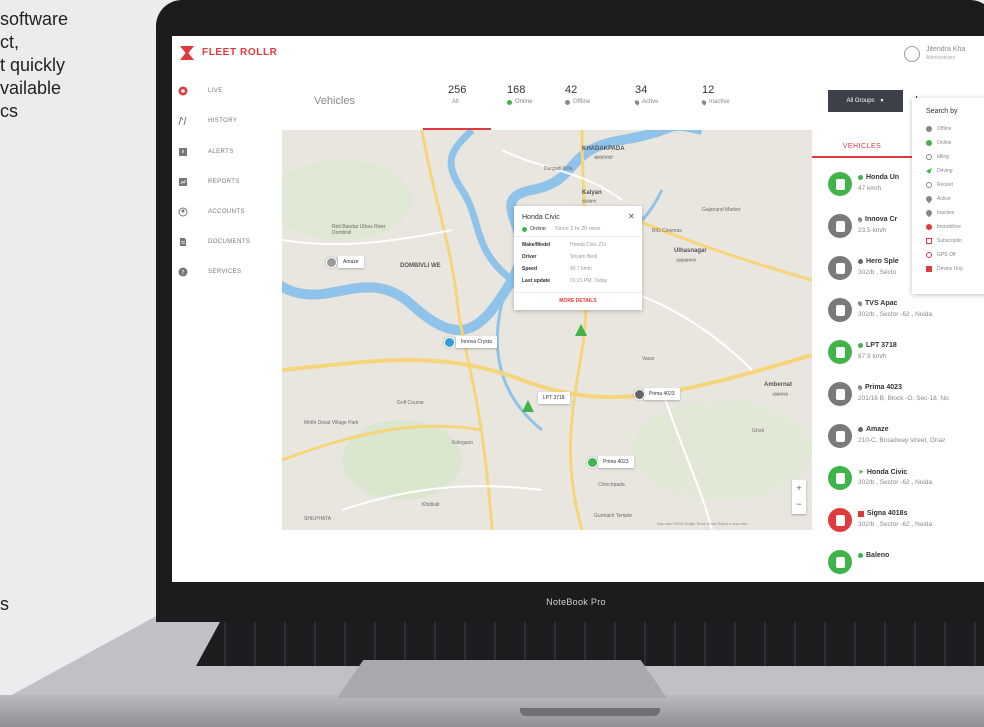 The width and height of the screenshot is (984, 727). I want to click on vehicle-list-item: Signa 4018s 302/b , Sector -62 , Noida, so click(906, 522).